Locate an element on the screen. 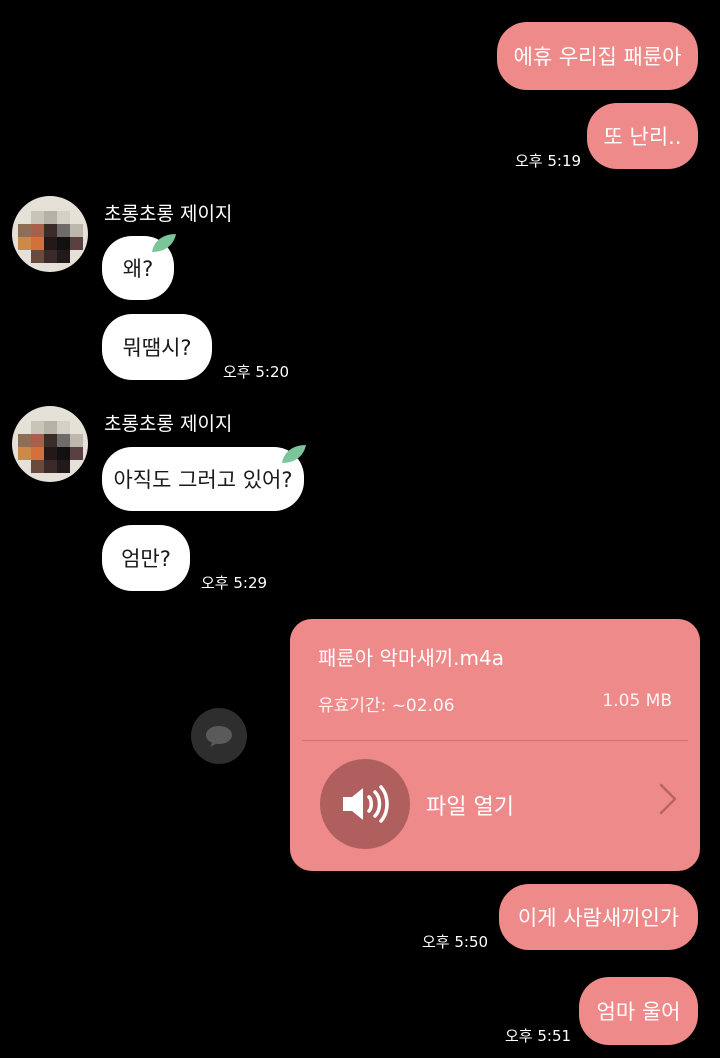 The height and width of the screenshot is (1058, 720). message-timestamp: 오후 5:51 is located at coordinates (538, 1036).